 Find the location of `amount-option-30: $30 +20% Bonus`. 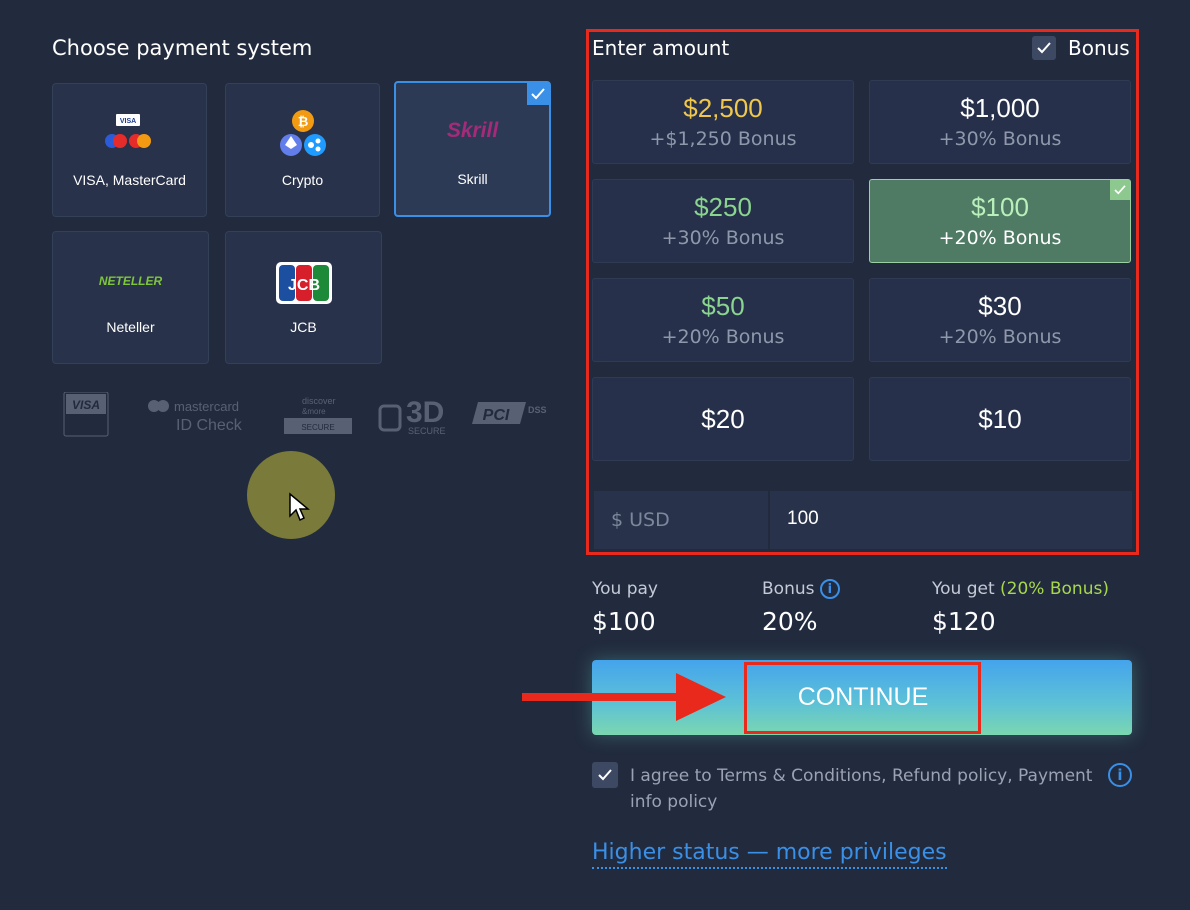

amount-option-30: $30 +20% Bonus is located at coordinates (1000, 320).